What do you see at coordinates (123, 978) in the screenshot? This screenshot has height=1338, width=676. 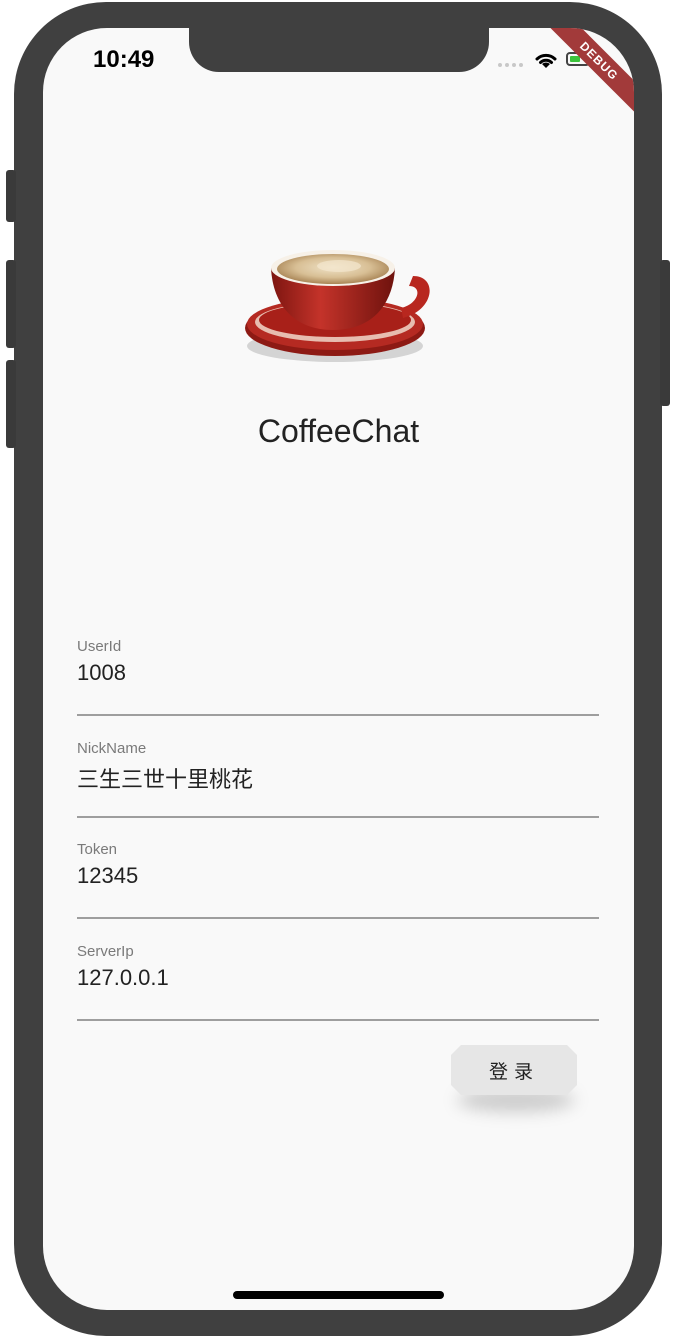 I see `server-ip-input: 127.0.0.1` at bounding box center [123, 978].